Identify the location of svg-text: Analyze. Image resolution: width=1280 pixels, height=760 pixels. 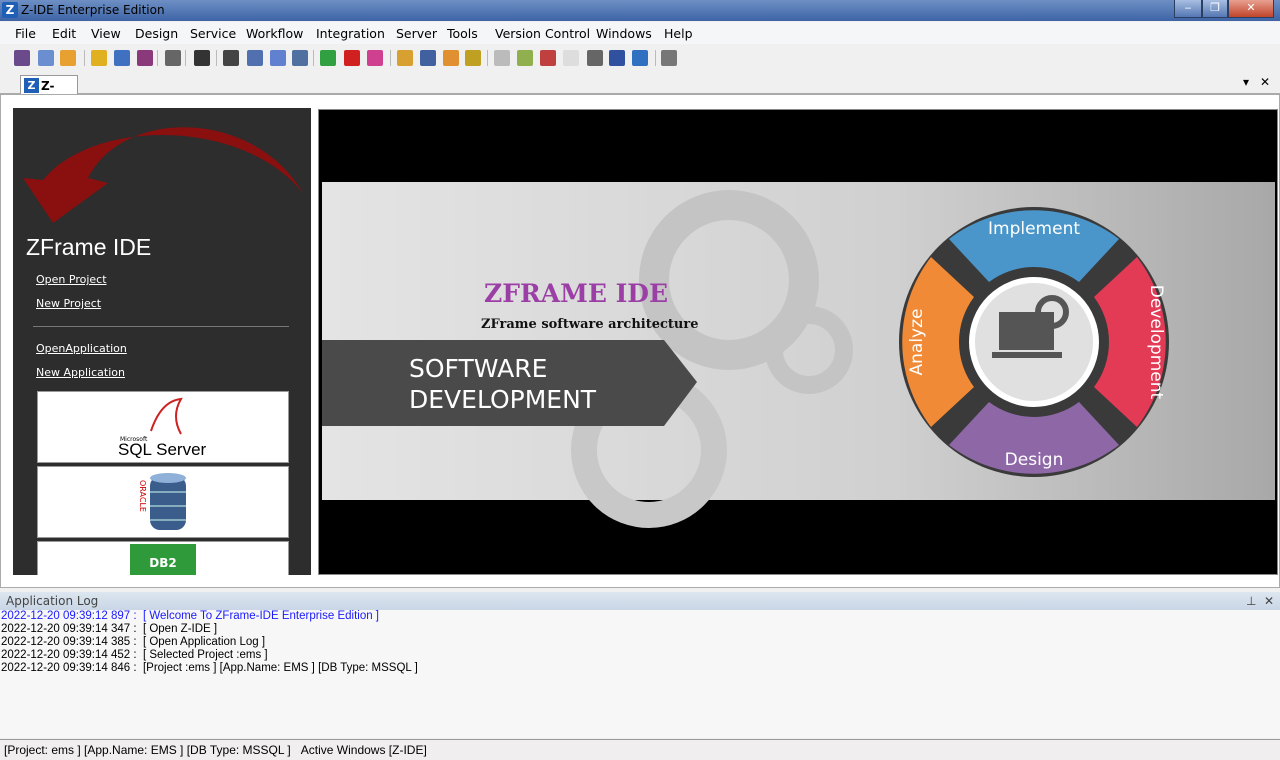
(917, 342).